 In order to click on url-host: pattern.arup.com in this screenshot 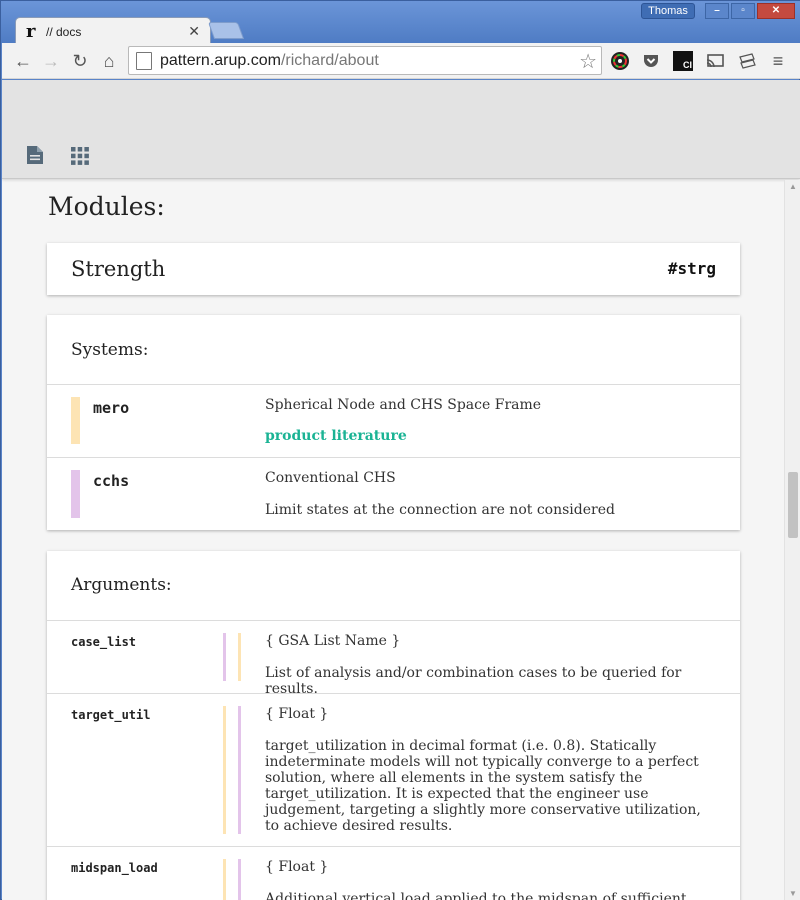, I will do `click(220, 60)`.